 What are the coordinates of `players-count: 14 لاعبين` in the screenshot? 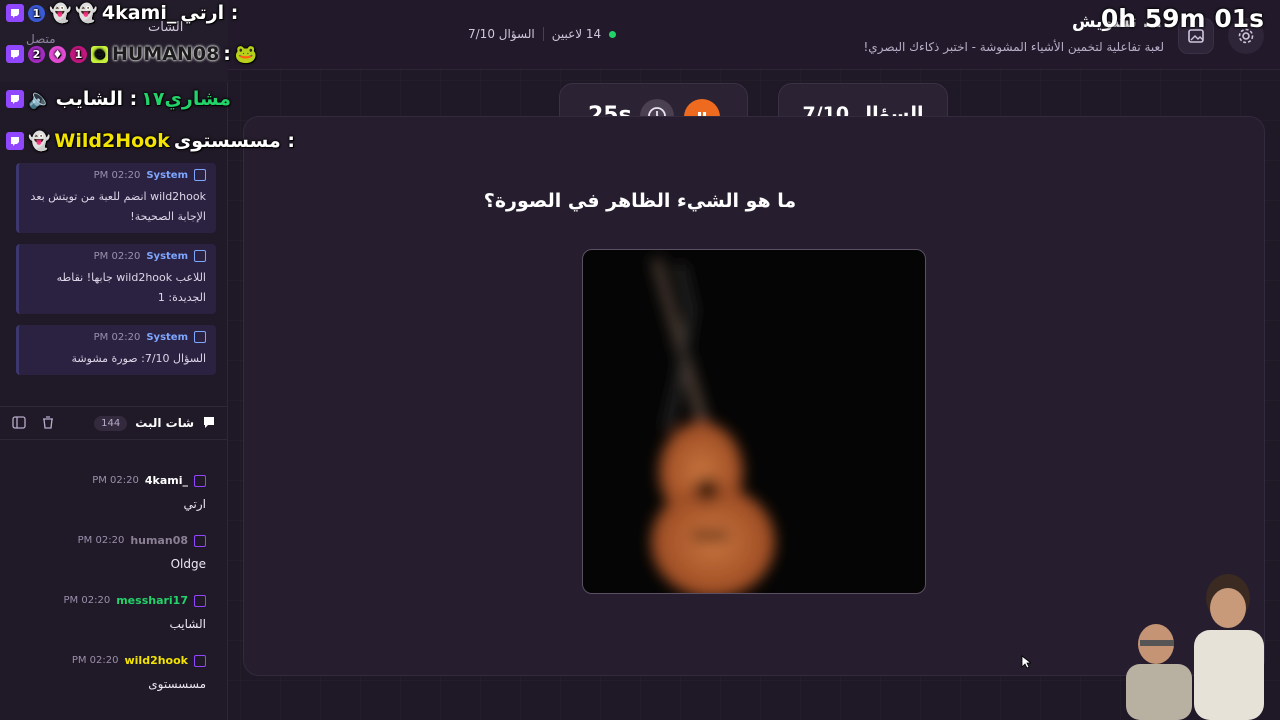 It's located at (576, 34).